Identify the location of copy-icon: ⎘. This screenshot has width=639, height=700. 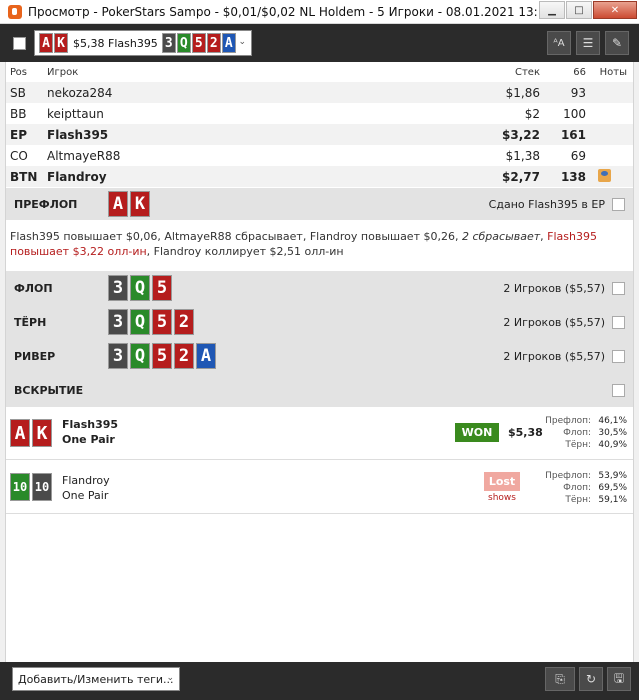
(560, 679).